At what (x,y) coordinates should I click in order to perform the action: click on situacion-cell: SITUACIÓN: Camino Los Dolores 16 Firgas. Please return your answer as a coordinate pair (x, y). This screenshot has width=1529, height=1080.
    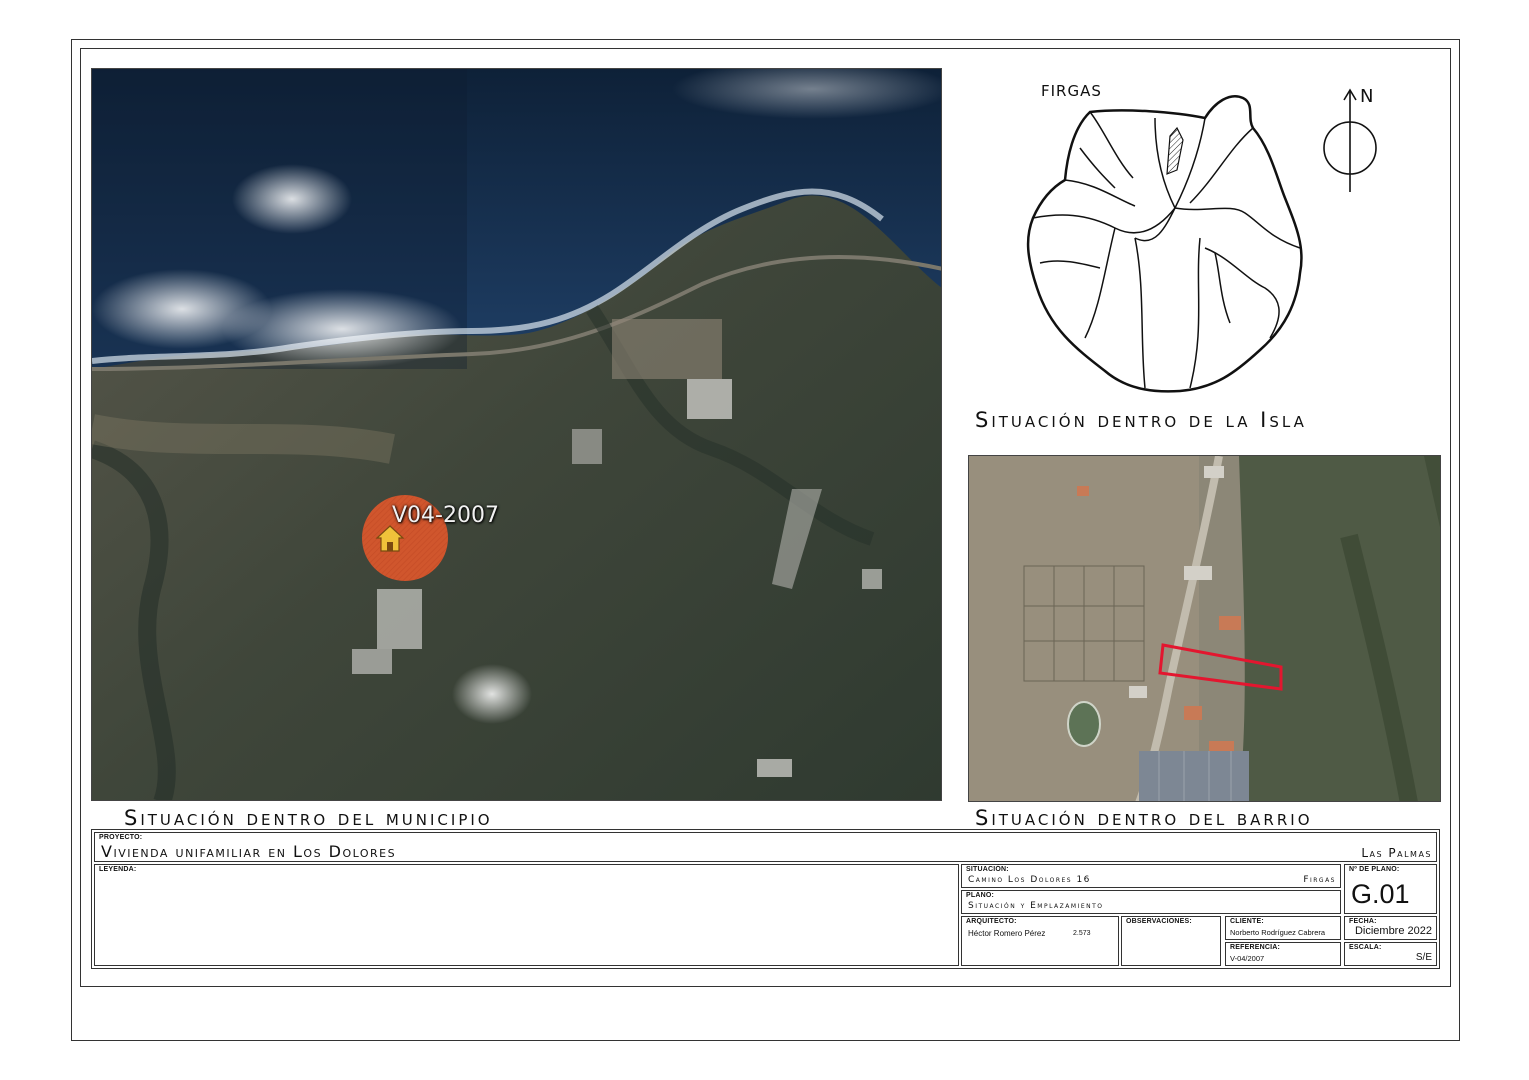
    Looking at the image, I should click on (1151, 876).